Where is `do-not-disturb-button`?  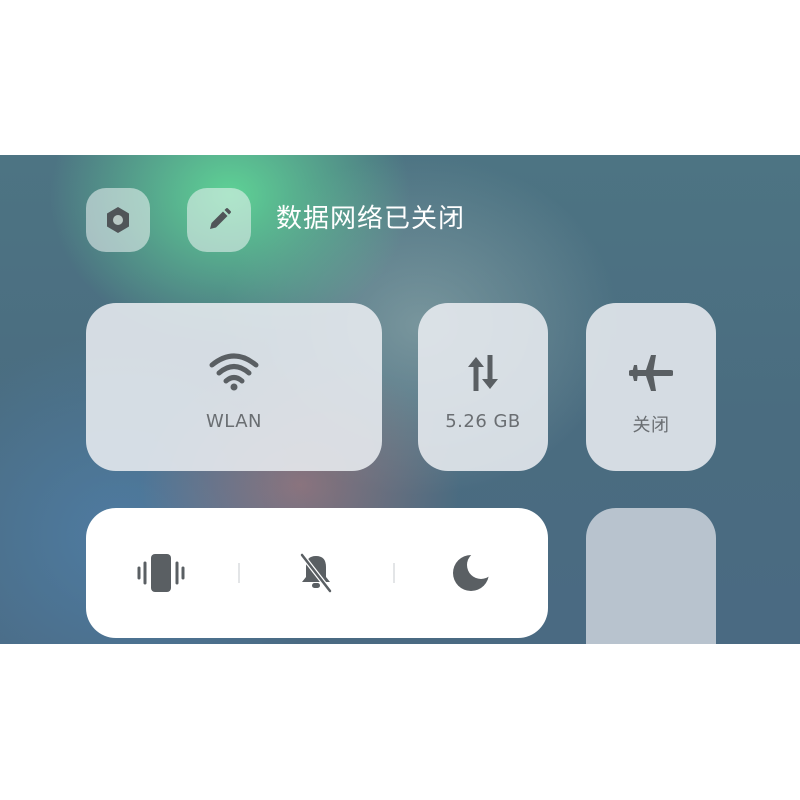
do-not-disturb-button is located at coordinates (471, 573).